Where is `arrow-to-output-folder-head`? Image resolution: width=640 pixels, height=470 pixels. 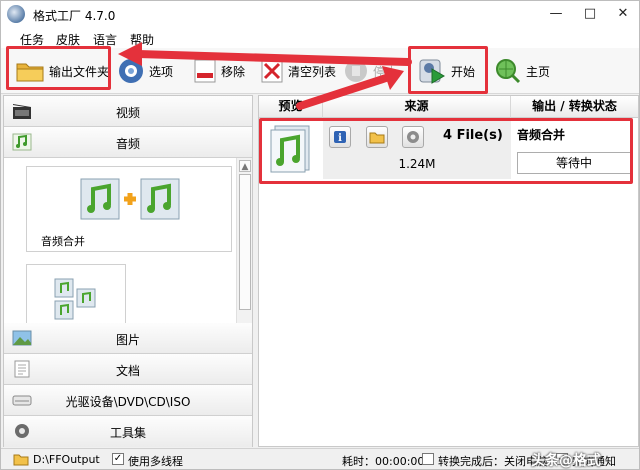 arrow-to-output-folder-head is located at coordinates (130, 54).